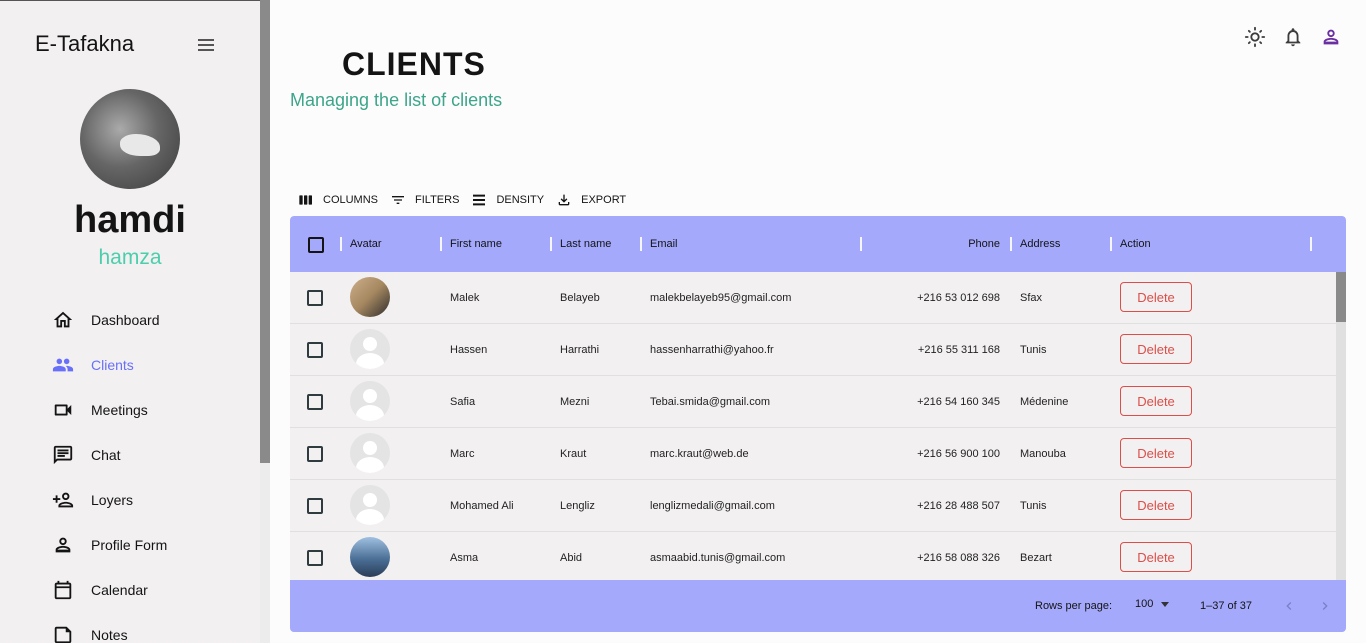 Image resolution: width=1366 pixels, height=643 pixels. Describe the element at coordinates (1135, 244) in the screenshot. I see `column-header-action: Action` at that location.